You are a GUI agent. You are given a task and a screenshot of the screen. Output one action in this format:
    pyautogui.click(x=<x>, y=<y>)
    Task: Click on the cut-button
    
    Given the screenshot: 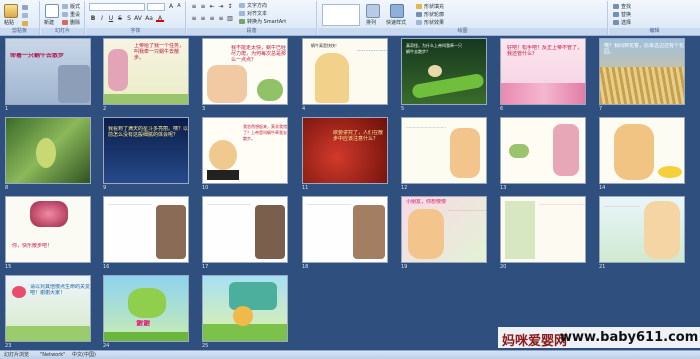 What is the action you would take?
    pyautogui.click(x=26, y=8)
    